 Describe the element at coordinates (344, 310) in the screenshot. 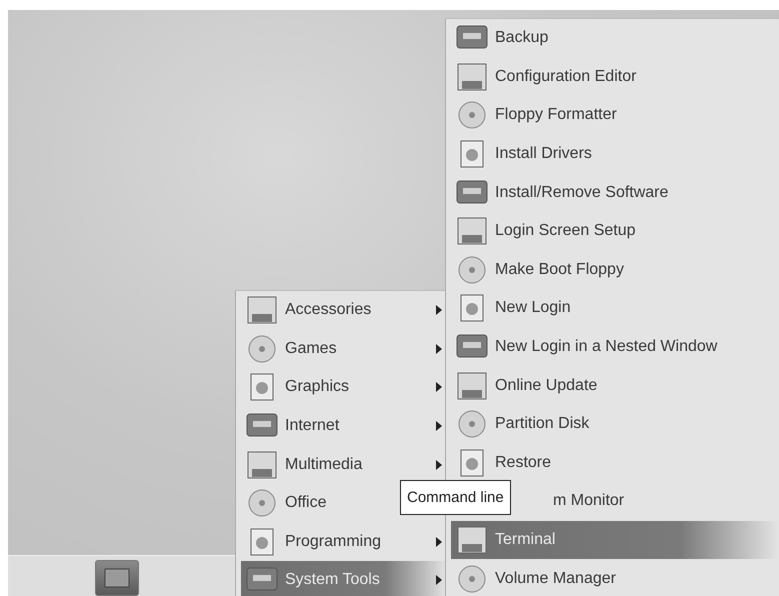

I see `menu-item: Accessories` at that location.